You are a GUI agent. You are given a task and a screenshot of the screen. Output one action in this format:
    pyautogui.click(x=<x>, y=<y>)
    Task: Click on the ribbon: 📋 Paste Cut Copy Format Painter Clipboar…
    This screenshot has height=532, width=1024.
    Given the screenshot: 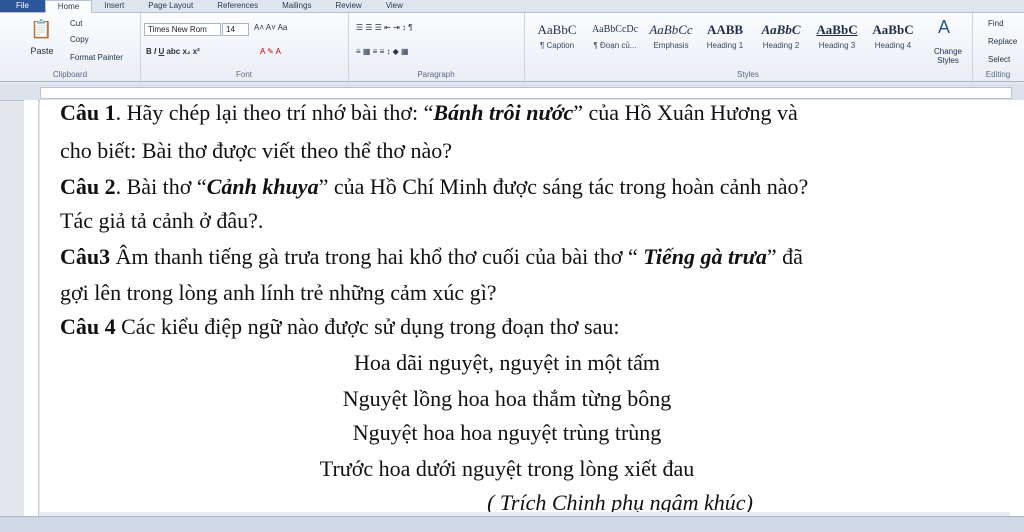 What is the action you would take?
    pyautogui.click(x=512, y=47)
    